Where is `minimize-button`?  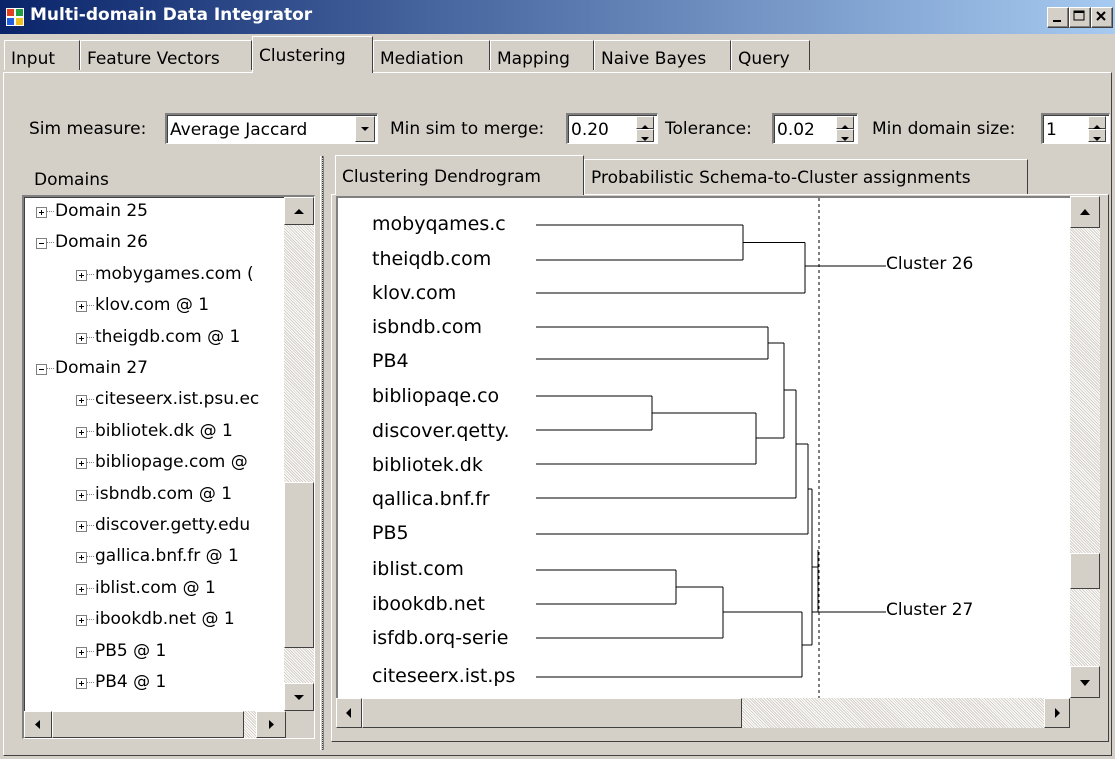 minimize-button is located at coordinates (1058, 17).